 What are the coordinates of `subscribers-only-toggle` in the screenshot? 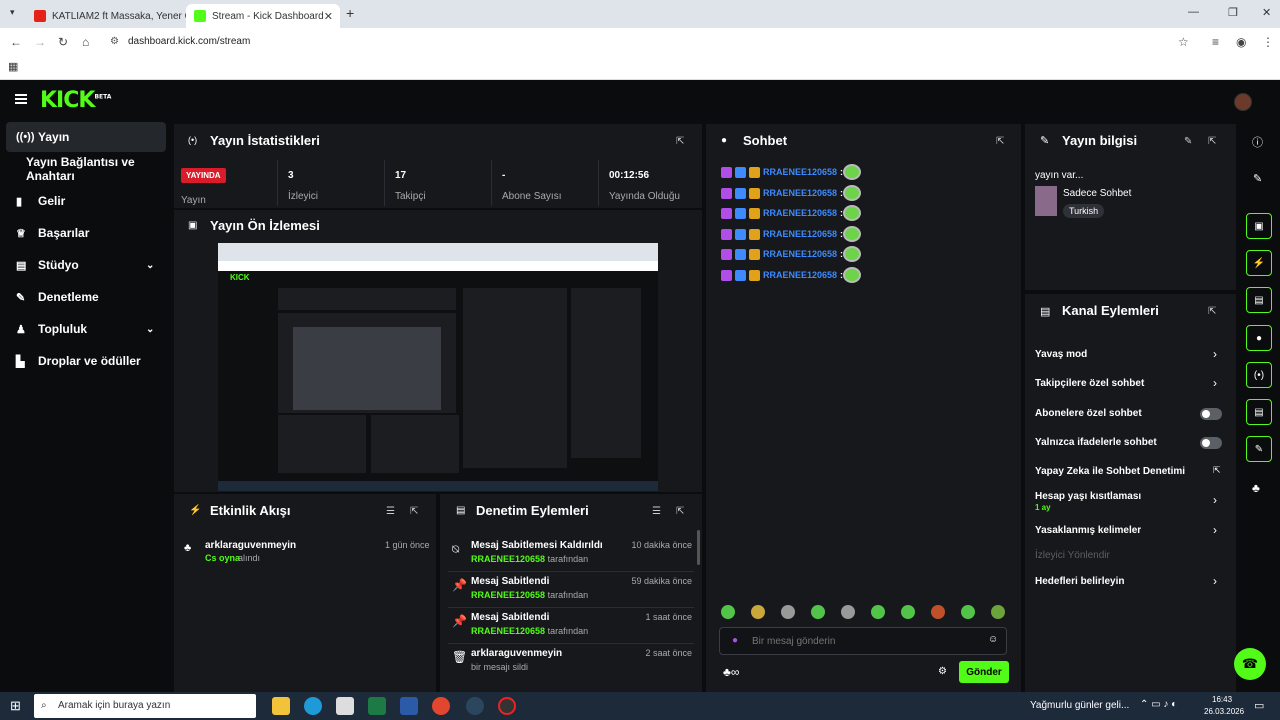 It's located at (1211, 414).